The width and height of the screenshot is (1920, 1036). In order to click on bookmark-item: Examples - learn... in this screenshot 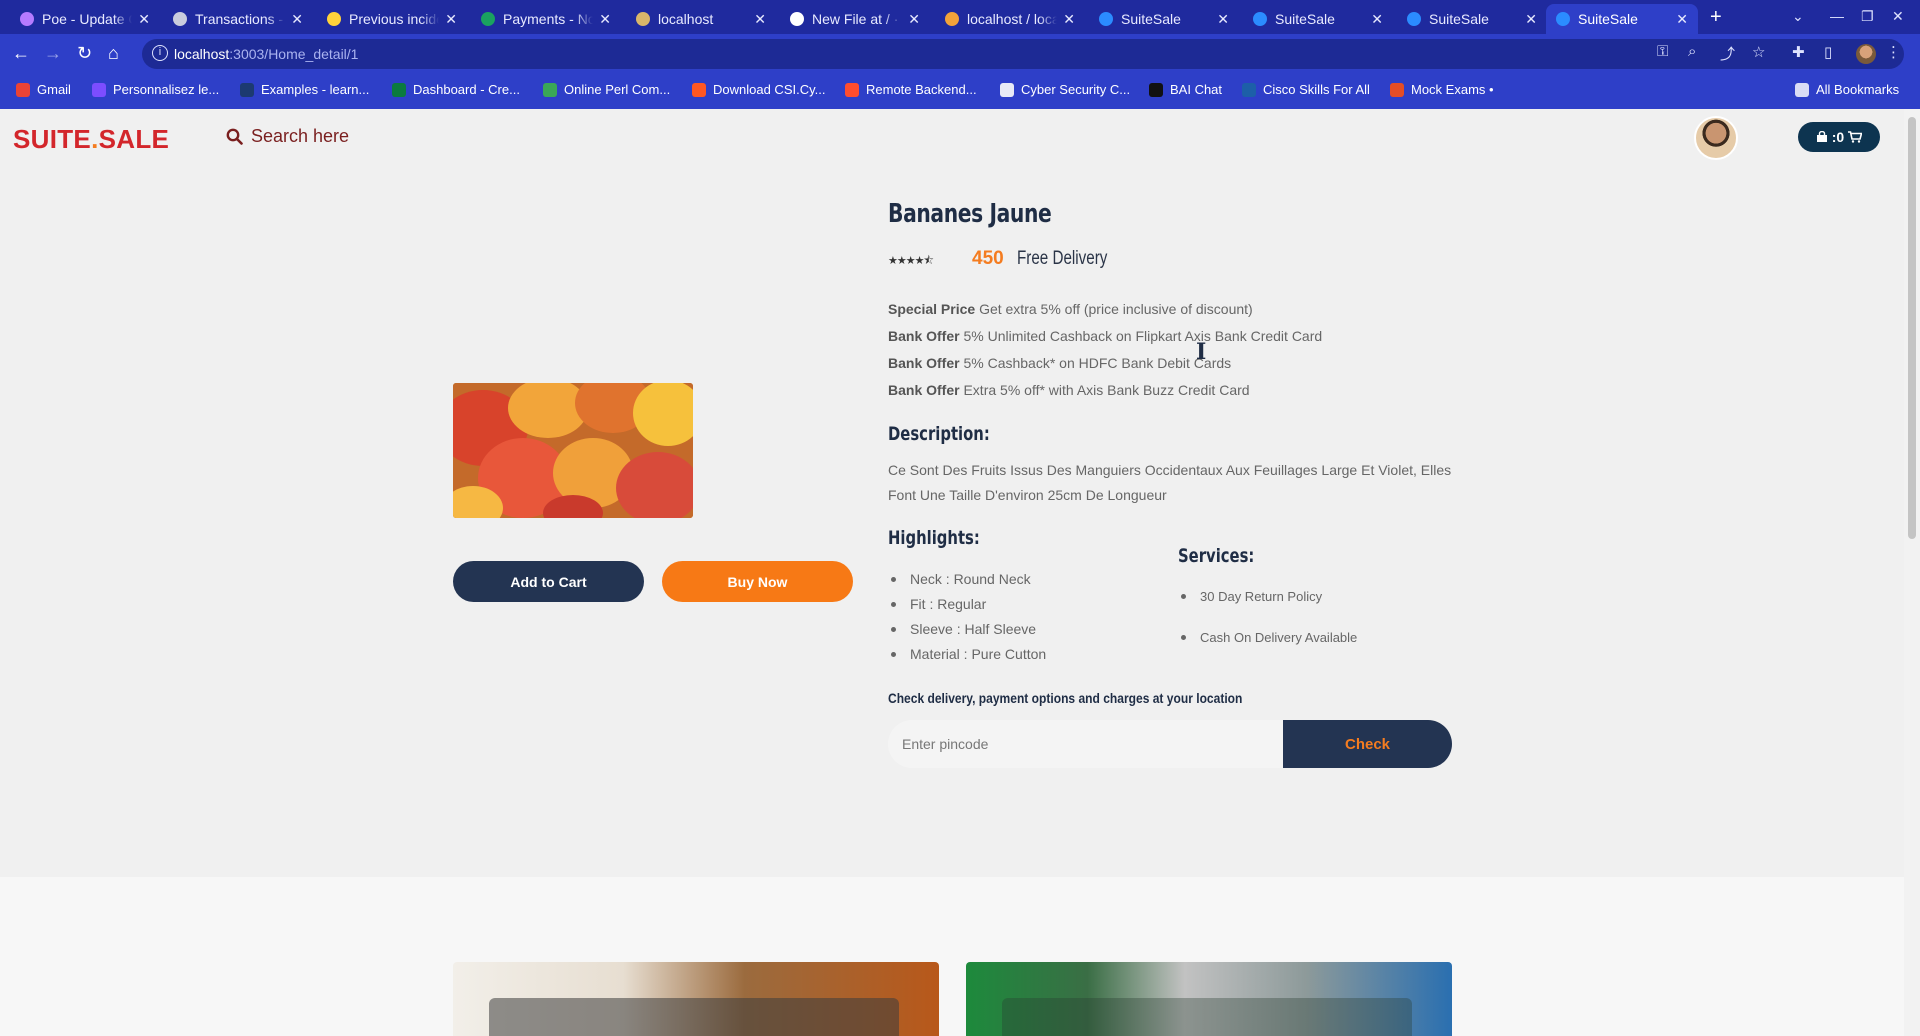, I will do `click(304, 89)`.